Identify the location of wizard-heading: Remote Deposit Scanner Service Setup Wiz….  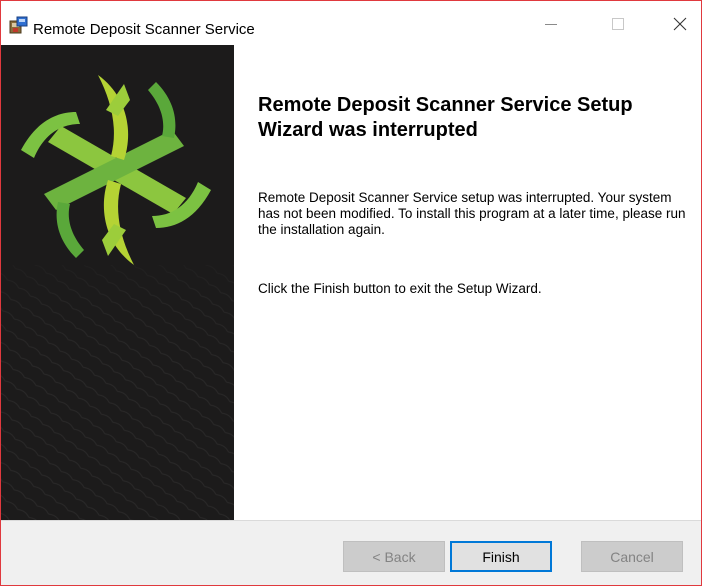
(445, 117).